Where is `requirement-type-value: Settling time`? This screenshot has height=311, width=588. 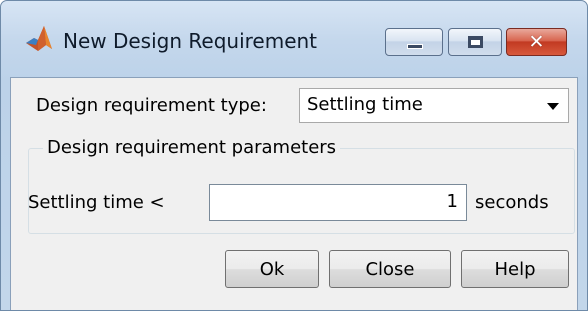 requirement-type-value: Settling time is located at coordinates (365, 104).